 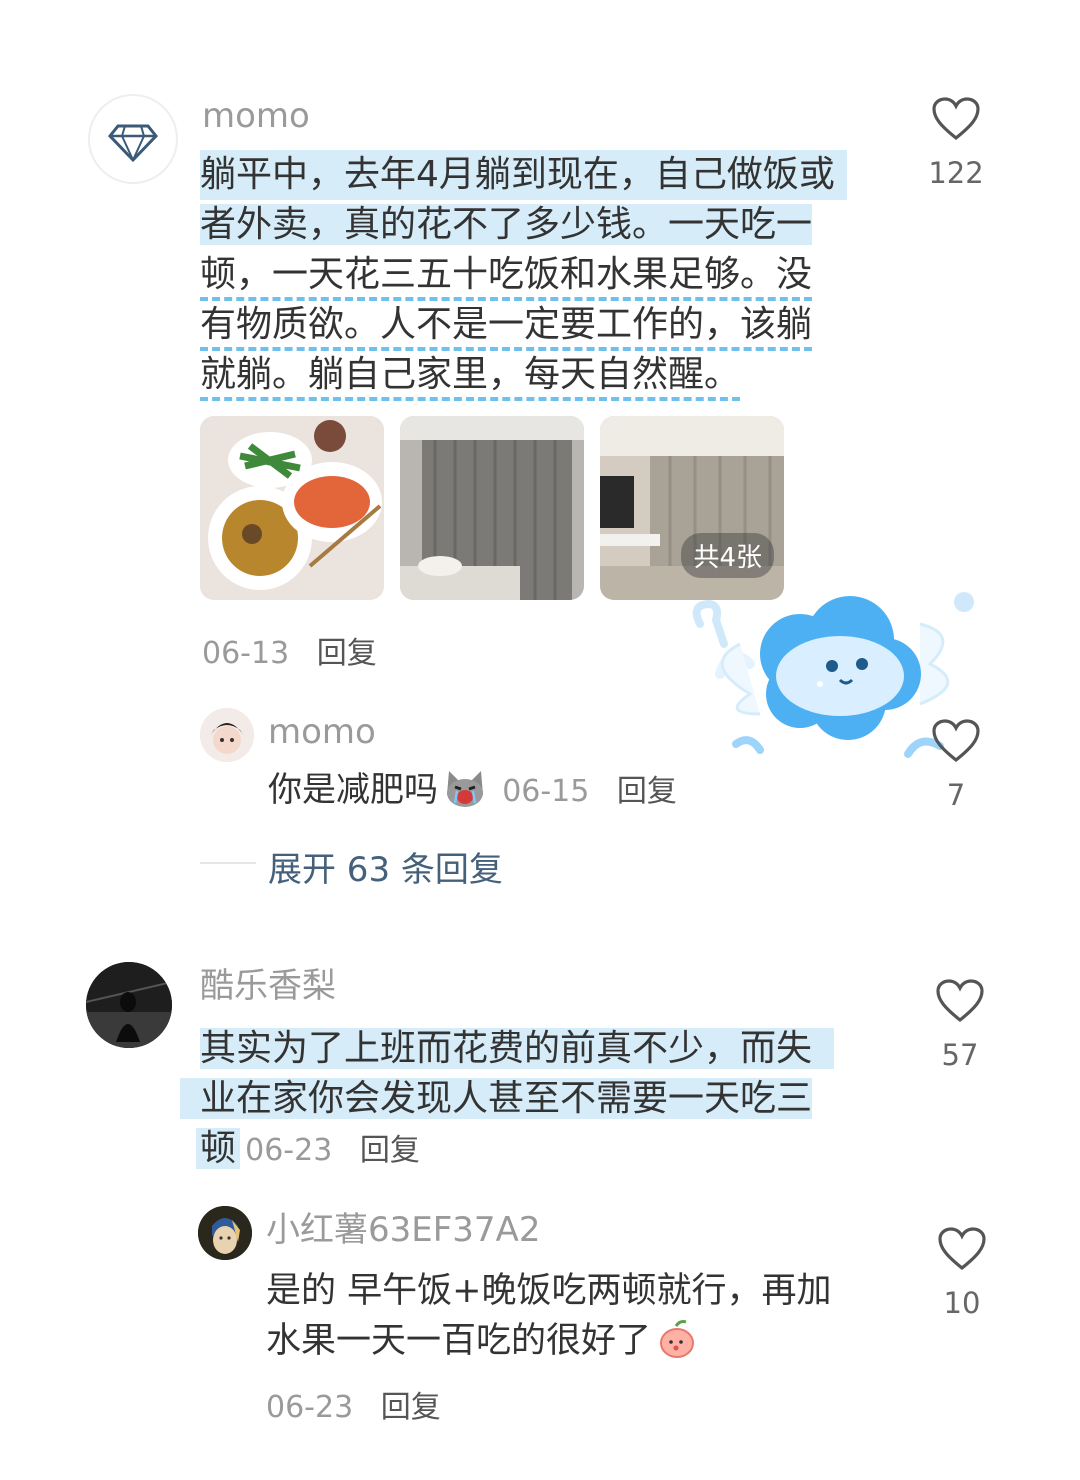 I want to click on expand-replies-button: 展开 63 条回复, so click(x=385, y=866).